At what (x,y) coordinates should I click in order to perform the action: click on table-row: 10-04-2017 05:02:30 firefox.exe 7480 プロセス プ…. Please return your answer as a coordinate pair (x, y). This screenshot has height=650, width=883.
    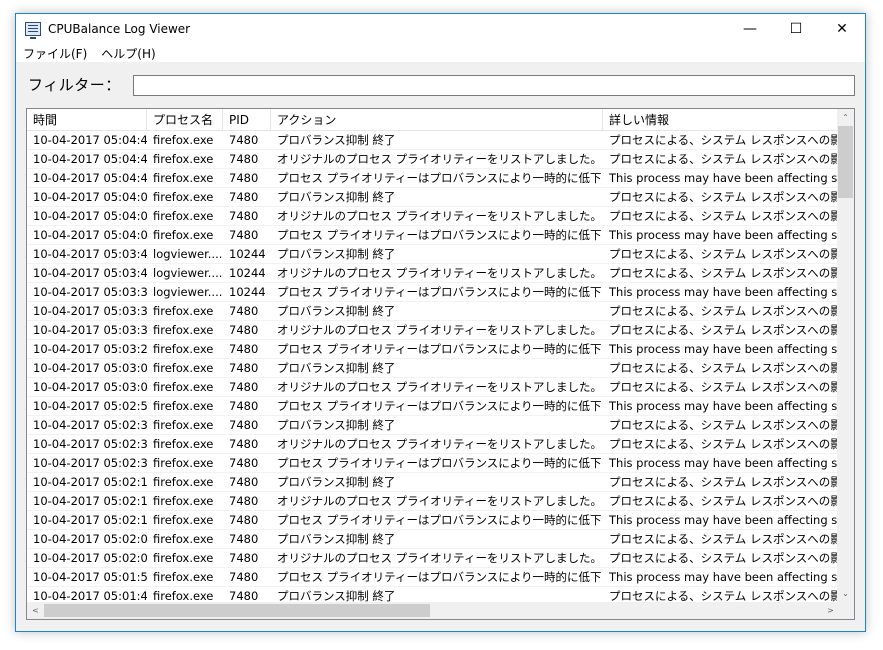
    Looking at the image, I should click on (433, 463).